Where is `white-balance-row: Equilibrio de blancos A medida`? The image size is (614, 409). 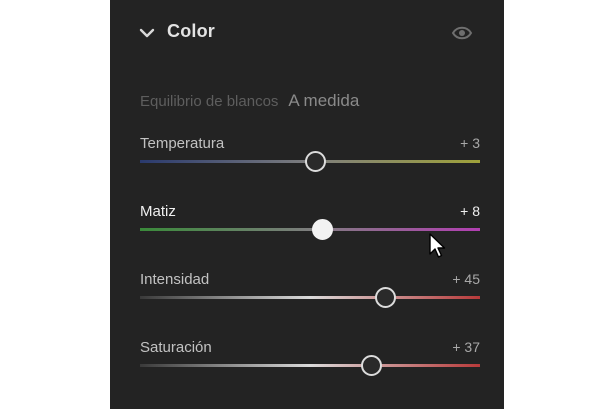 white-balance-row: Equilibrio de blancos A medida is located at coordinates (249, 102).